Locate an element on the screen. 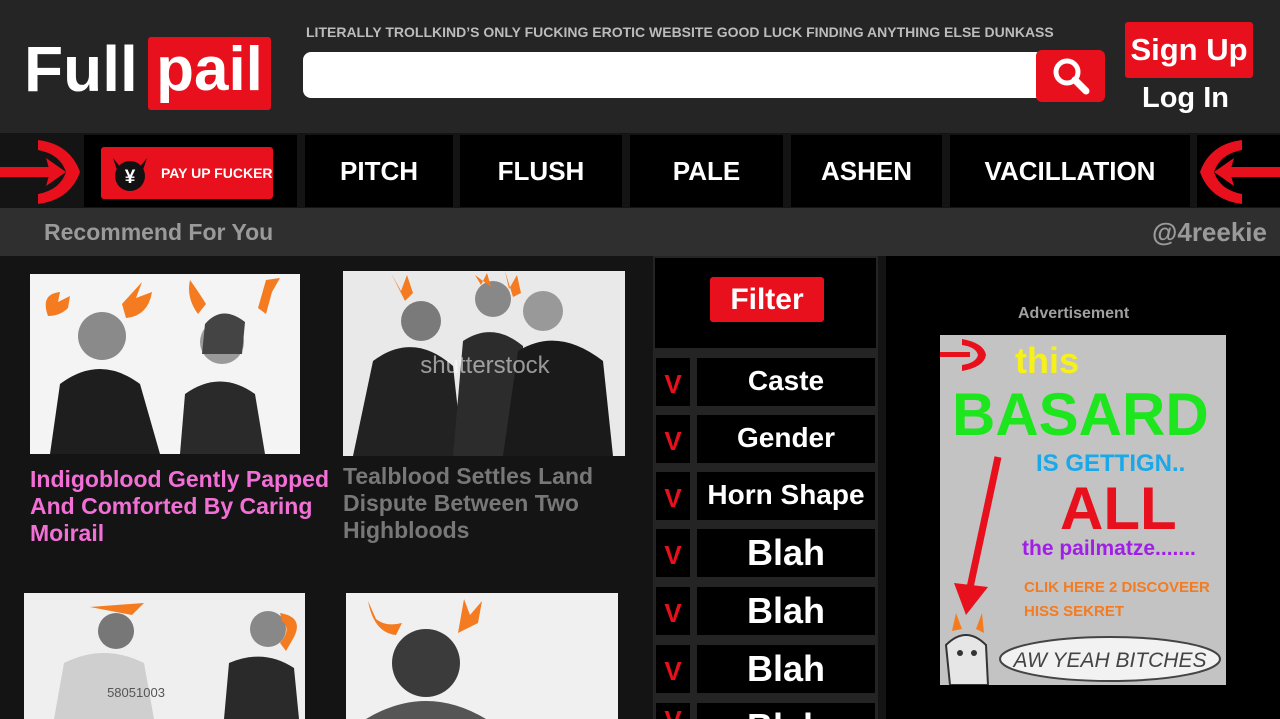  card-image: shutterstock is located at coordinates (484, 363).